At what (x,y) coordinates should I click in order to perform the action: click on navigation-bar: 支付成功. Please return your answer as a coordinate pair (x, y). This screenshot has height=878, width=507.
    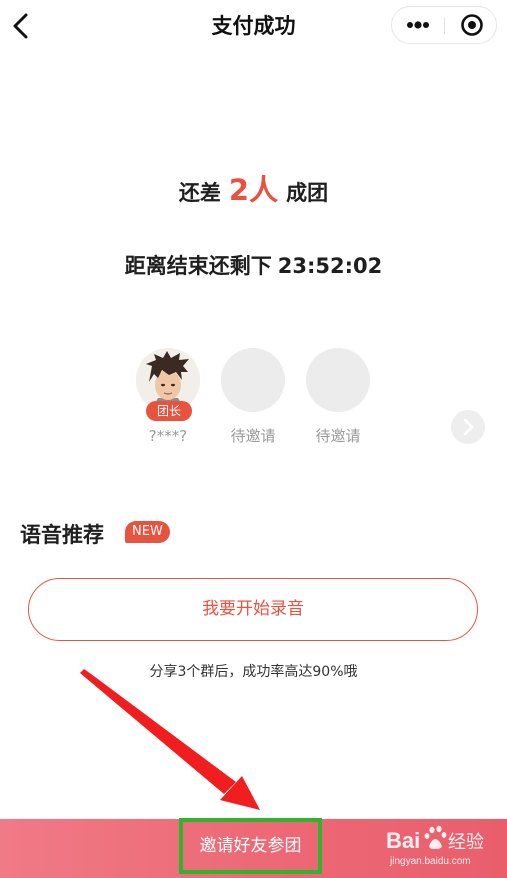
    Looking at the image, I should click on (253, 26).